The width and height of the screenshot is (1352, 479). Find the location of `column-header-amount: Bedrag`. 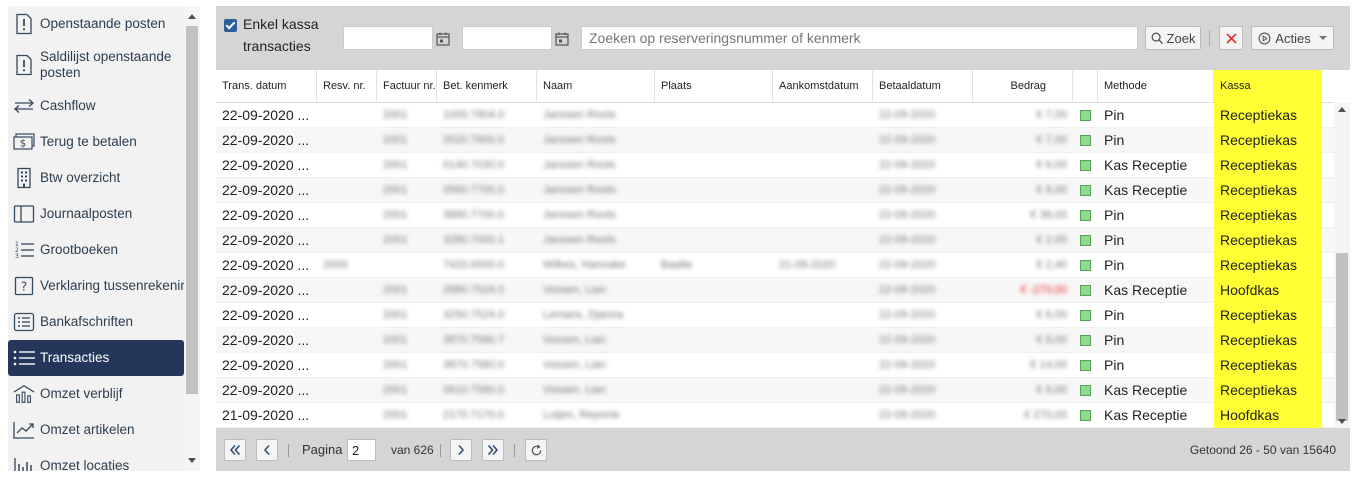

column-header-amount: Bedrag is located at coordinates (1023, 86).